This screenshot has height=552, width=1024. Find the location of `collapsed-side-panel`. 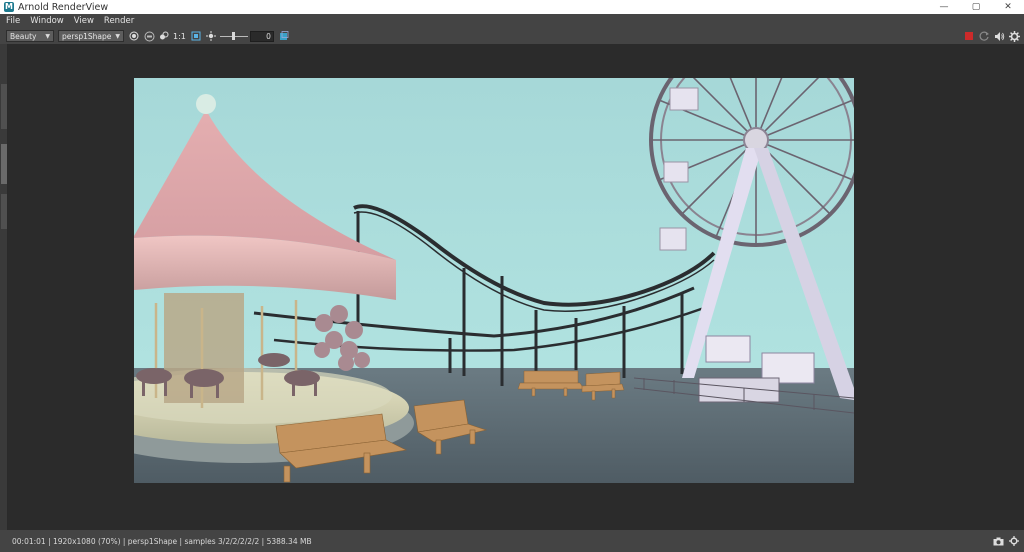

collapsed-side-panel is located at coordinates (4, 287).